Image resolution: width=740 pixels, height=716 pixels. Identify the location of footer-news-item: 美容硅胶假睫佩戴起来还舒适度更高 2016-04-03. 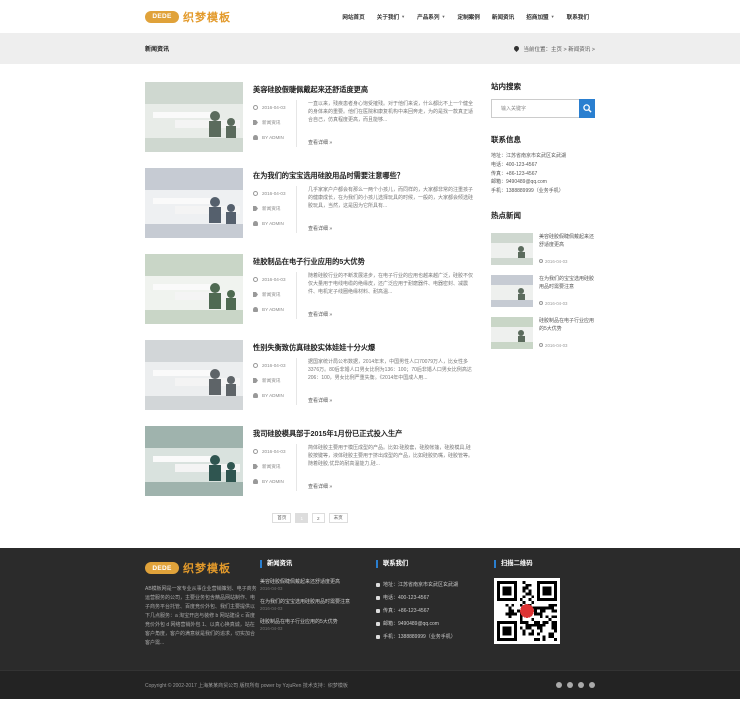
(316, 584).